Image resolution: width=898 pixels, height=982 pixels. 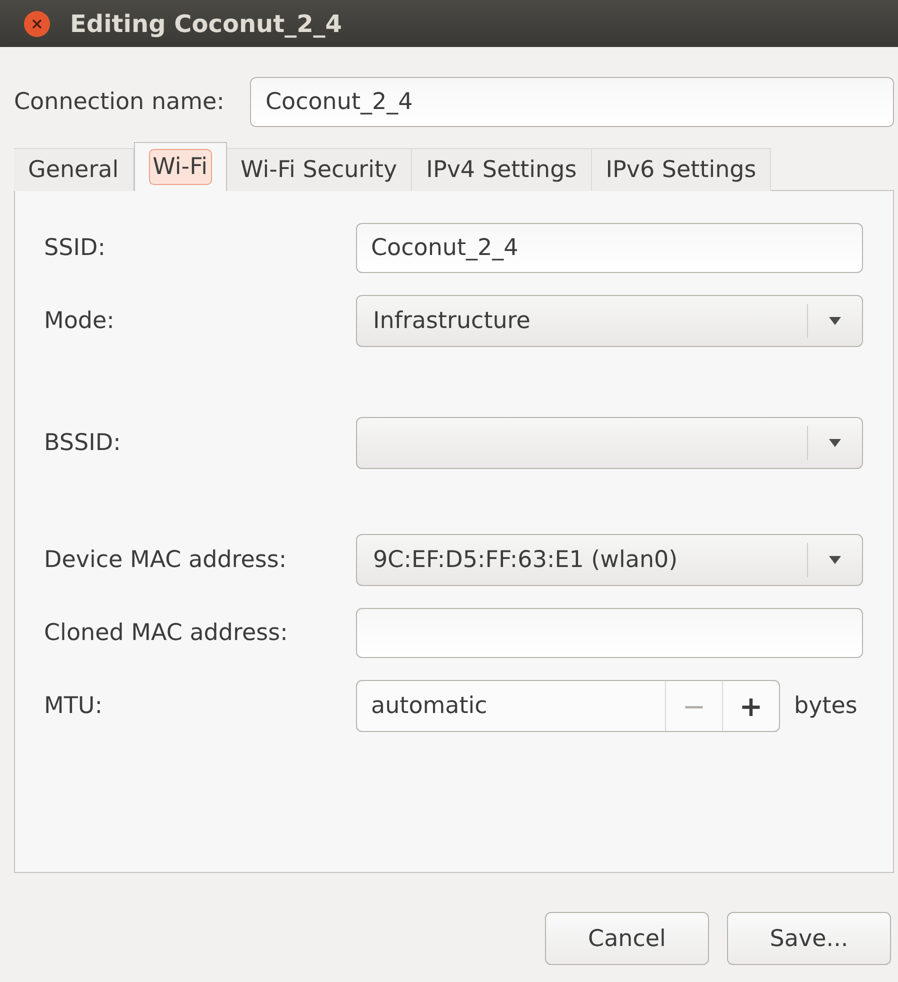 I want to click on unit-label: bytes, so click(x=826, y=706).